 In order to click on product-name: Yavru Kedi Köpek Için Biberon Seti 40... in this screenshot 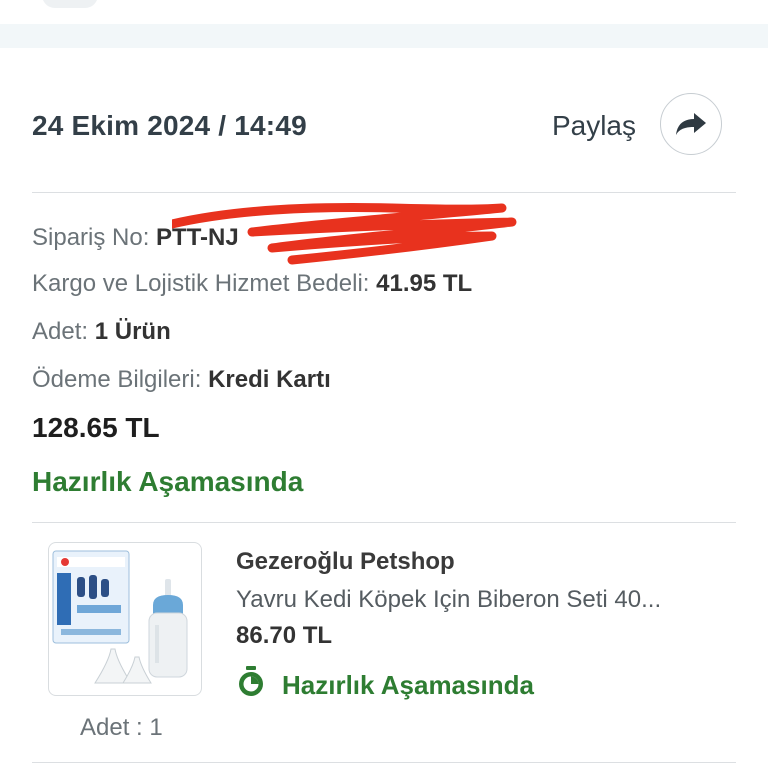, I will do `click(476, 600)`.